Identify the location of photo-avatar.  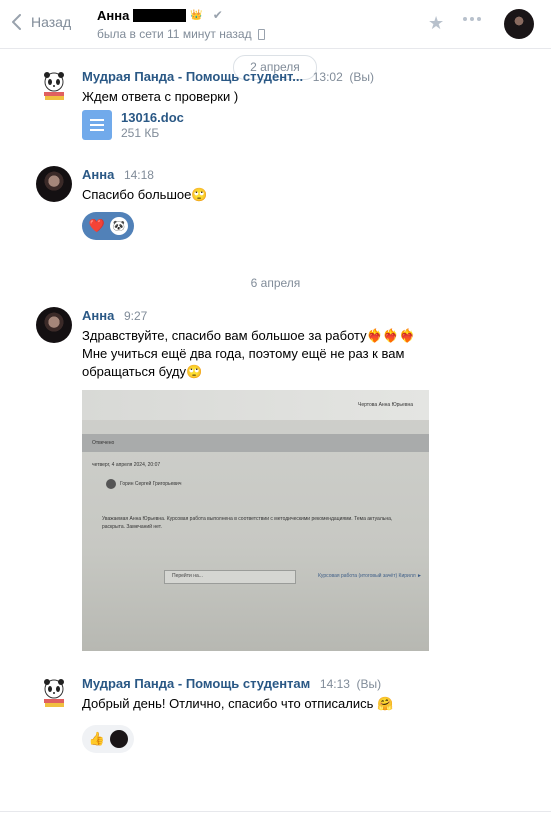
(111, 484).